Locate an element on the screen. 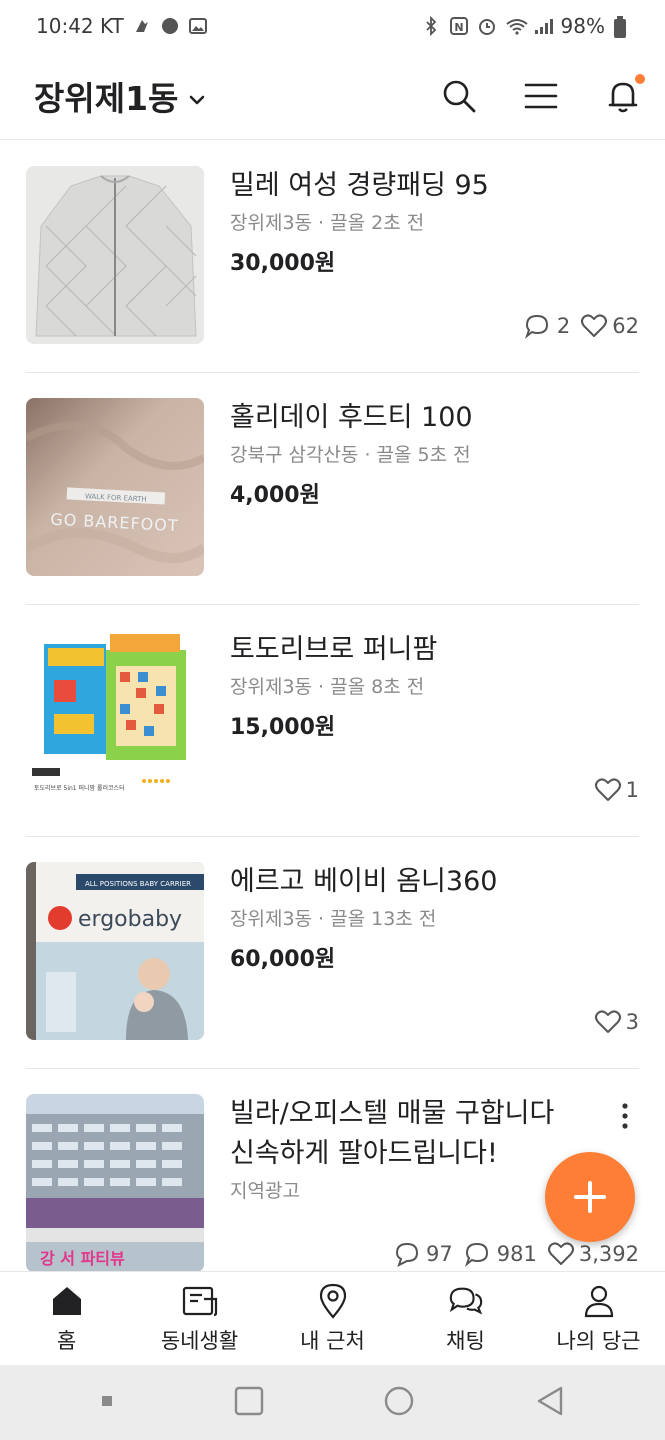 Image resolution: width=665 pixels, height=1440 pixels. nav-label: 나의 당근 is located at coordinates (598, 1340).